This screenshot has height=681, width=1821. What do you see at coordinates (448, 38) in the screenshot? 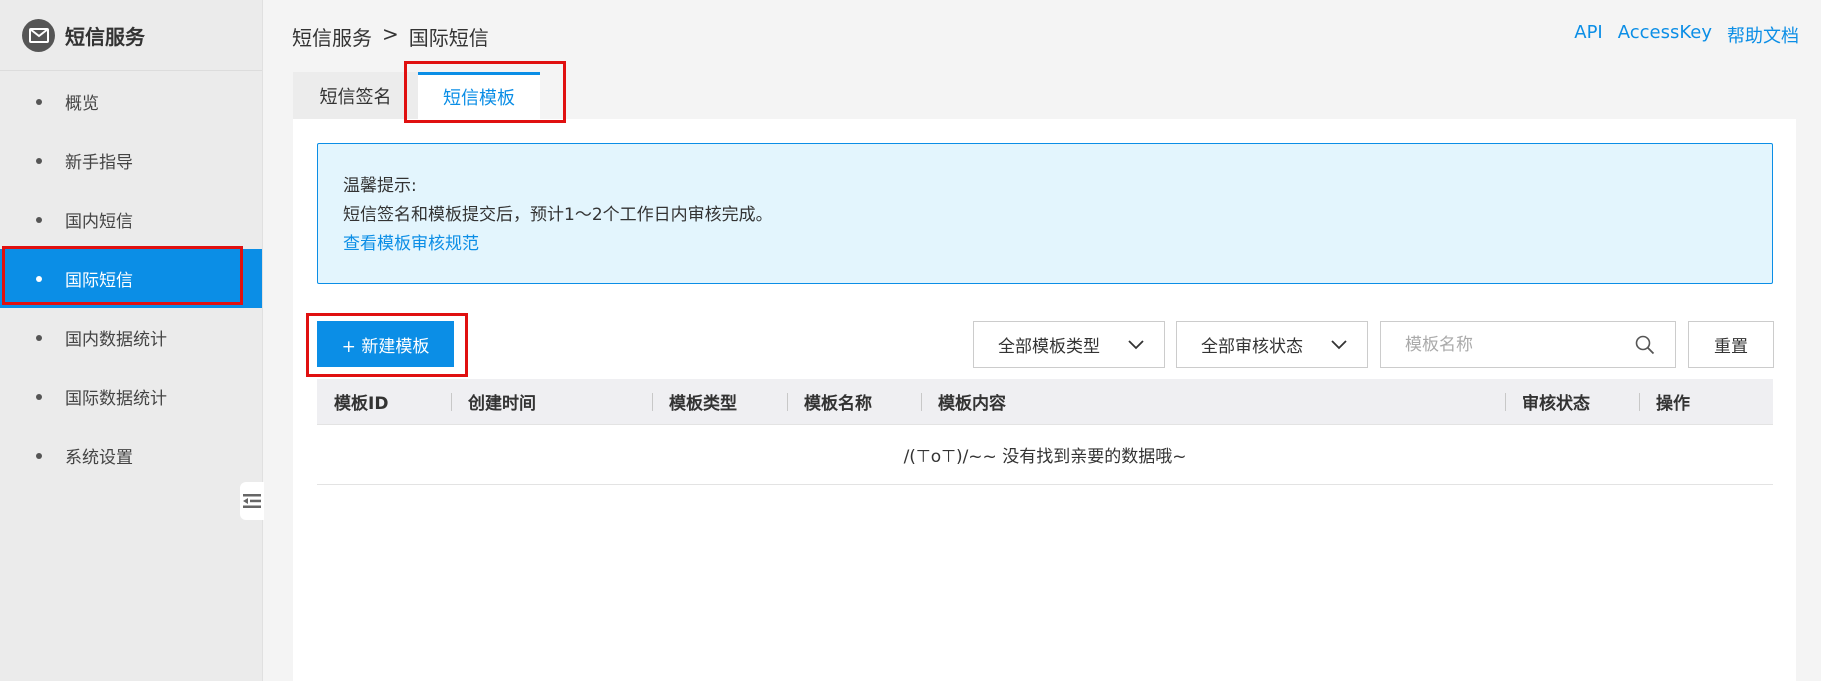
I see `breadcrumb-current: 国际短信` at bounding box center [448, 38].